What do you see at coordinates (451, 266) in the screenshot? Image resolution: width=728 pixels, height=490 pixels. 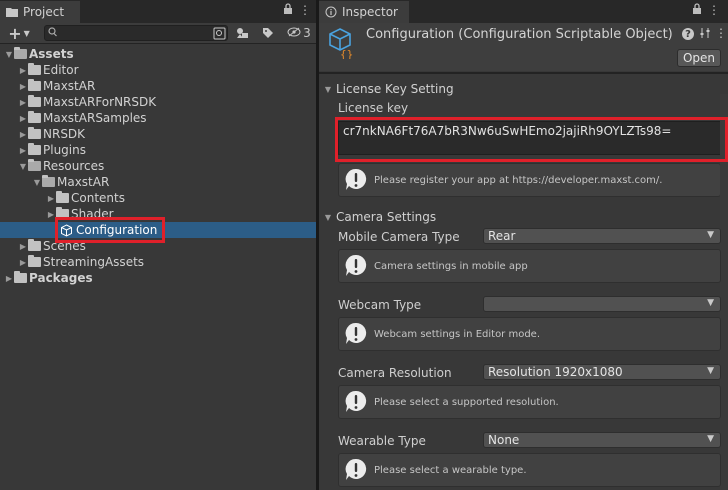 I see `mobile-camera-help-text: Camera settings in mobile app` at bounding box center [451, 266].